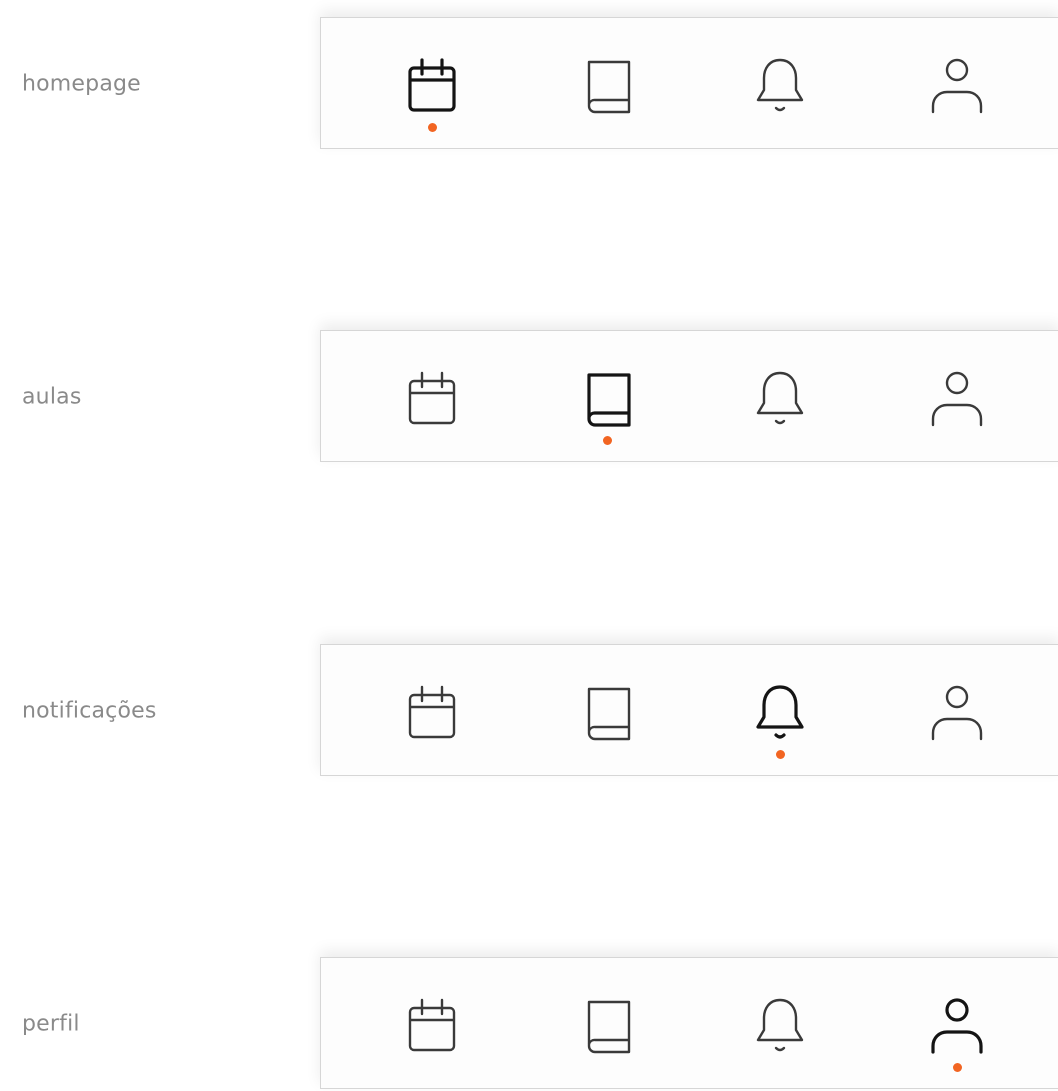 This screenshot has height=1091, width=1058. I want to click on row-label: perfil, so click(51, 1024).